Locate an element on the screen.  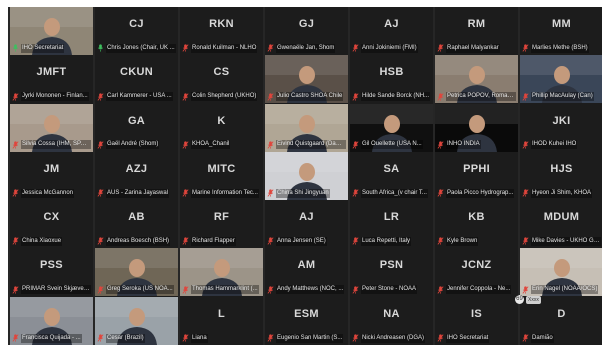
reaction-overlay: 69 Xxxx is located at coordinates (528, 299).